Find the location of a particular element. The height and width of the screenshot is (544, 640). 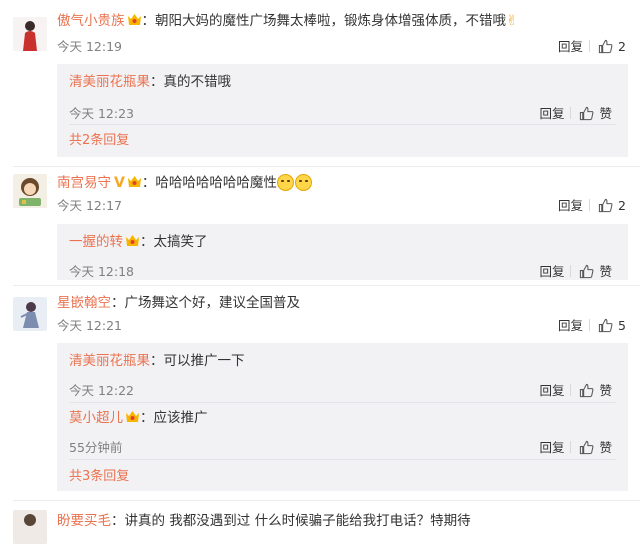

comment-username: 南宫易守 is located at coordinates (84, 183).